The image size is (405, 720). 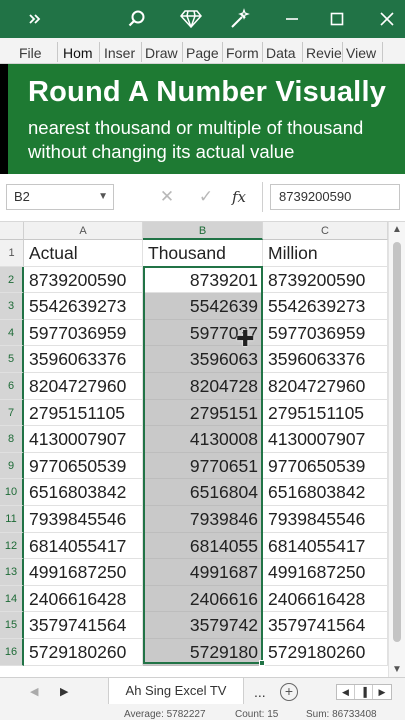 I want to click on add-sheet-button: +, so click(x=289, y=692).